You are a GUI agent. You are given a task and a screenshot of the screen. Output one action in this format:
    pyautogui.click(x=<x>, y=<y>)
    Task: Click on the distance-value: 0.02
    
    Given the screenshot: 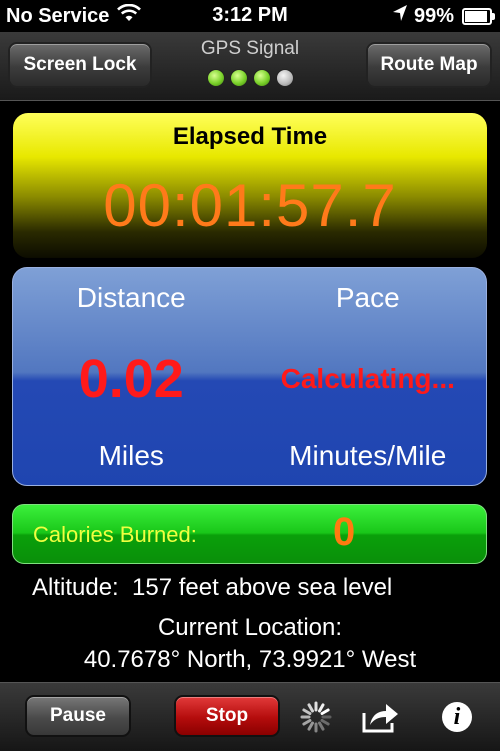 What is the action you would take?
    pyautogui.click(x=131, y=379)
    